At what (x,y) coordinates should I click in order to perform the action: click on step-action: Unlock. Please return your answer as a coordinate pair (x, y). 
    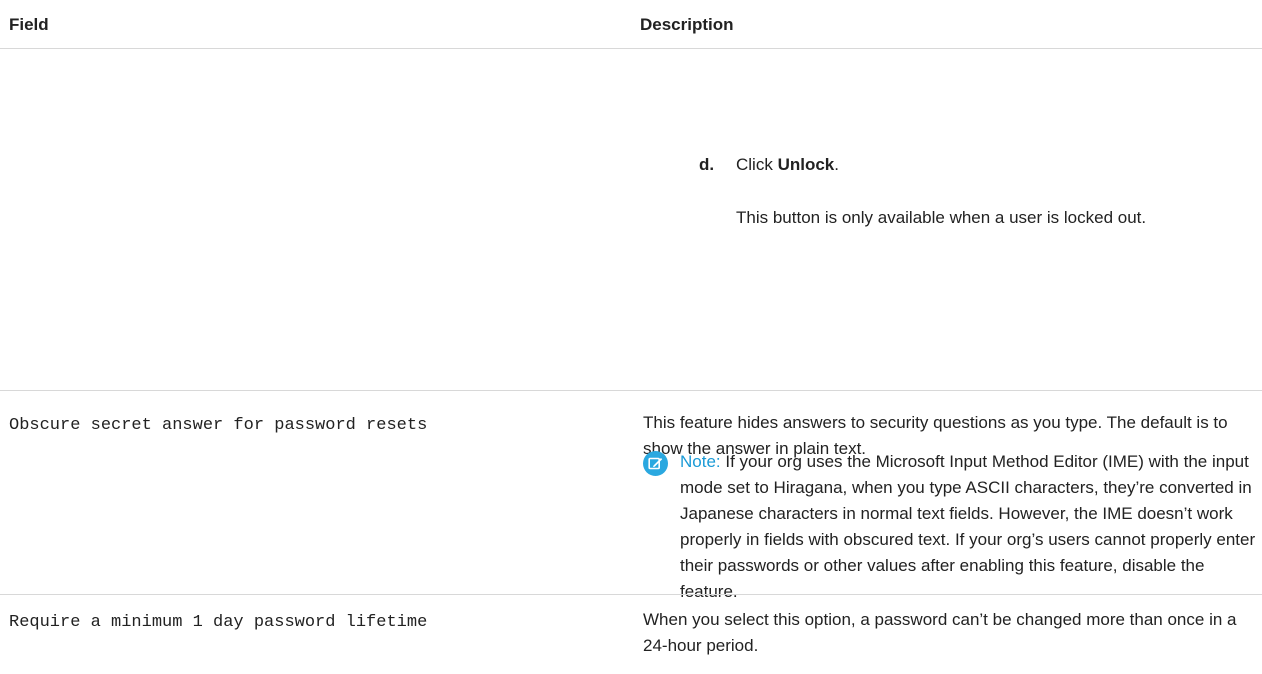
    Looking at the image, I should click on (806, 164).